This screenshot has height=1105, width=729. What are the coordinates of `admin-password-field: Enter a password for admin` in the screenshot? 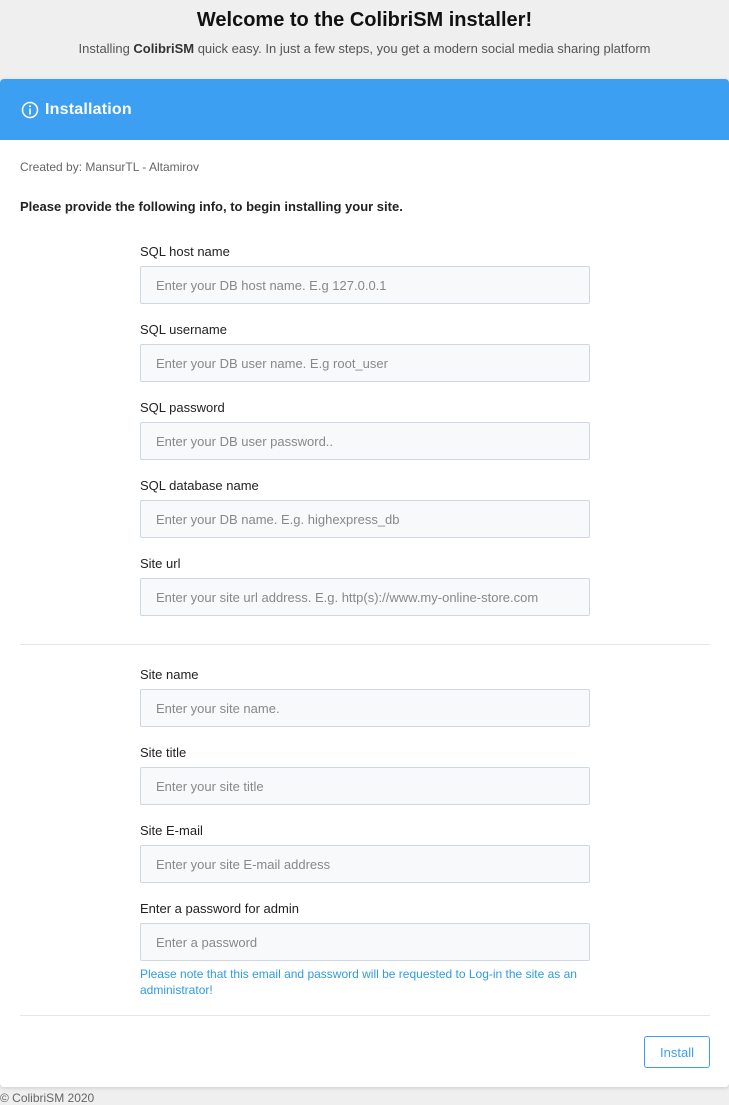 It's located at (365, 931).